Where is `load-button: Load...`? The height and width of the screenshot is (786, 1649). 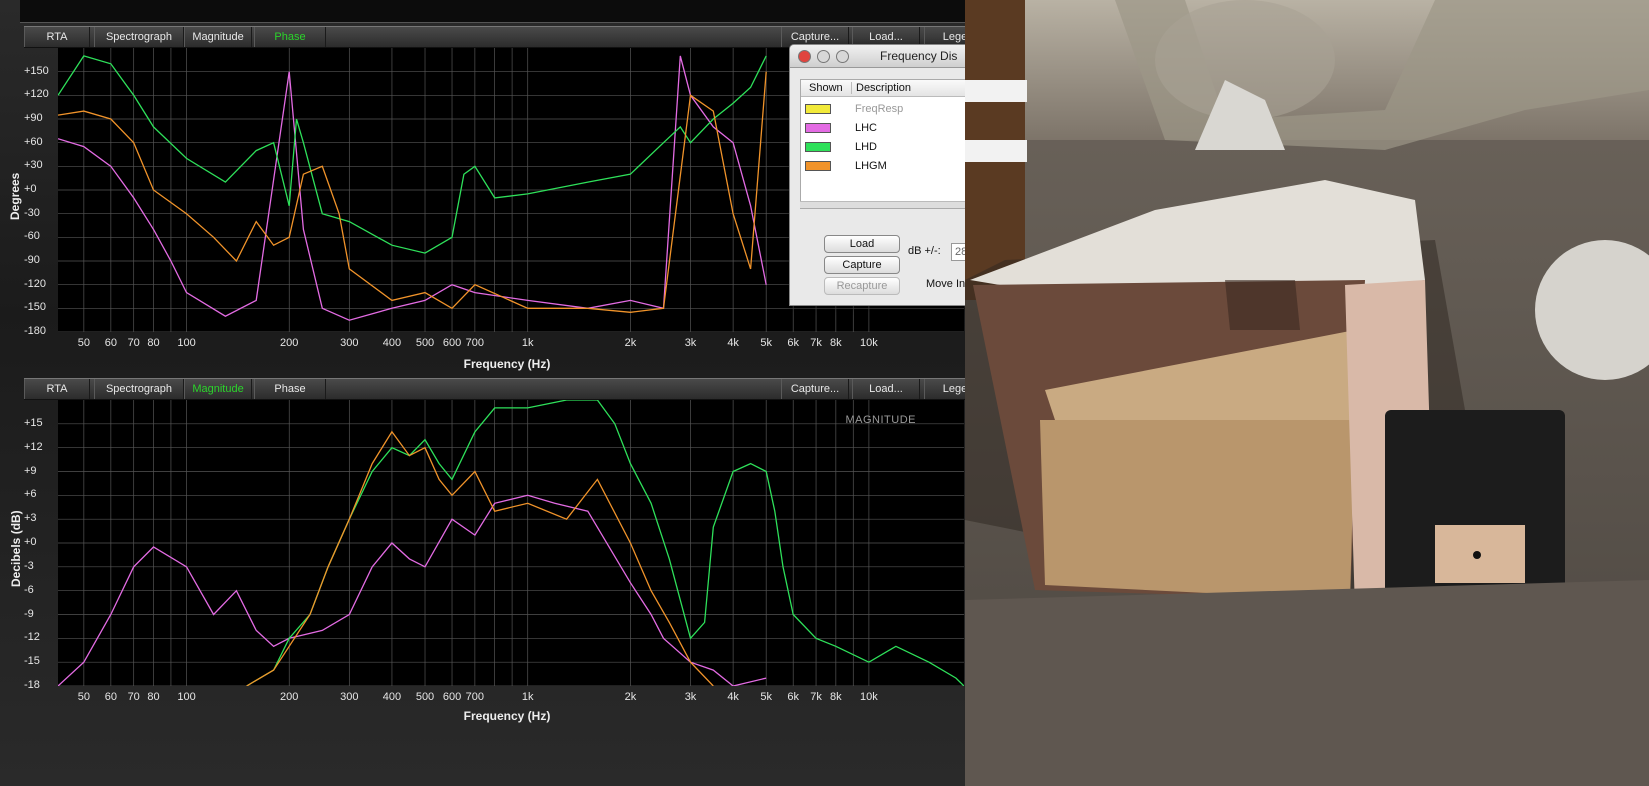
load-button: Load... is located at coordinates (886, 389).